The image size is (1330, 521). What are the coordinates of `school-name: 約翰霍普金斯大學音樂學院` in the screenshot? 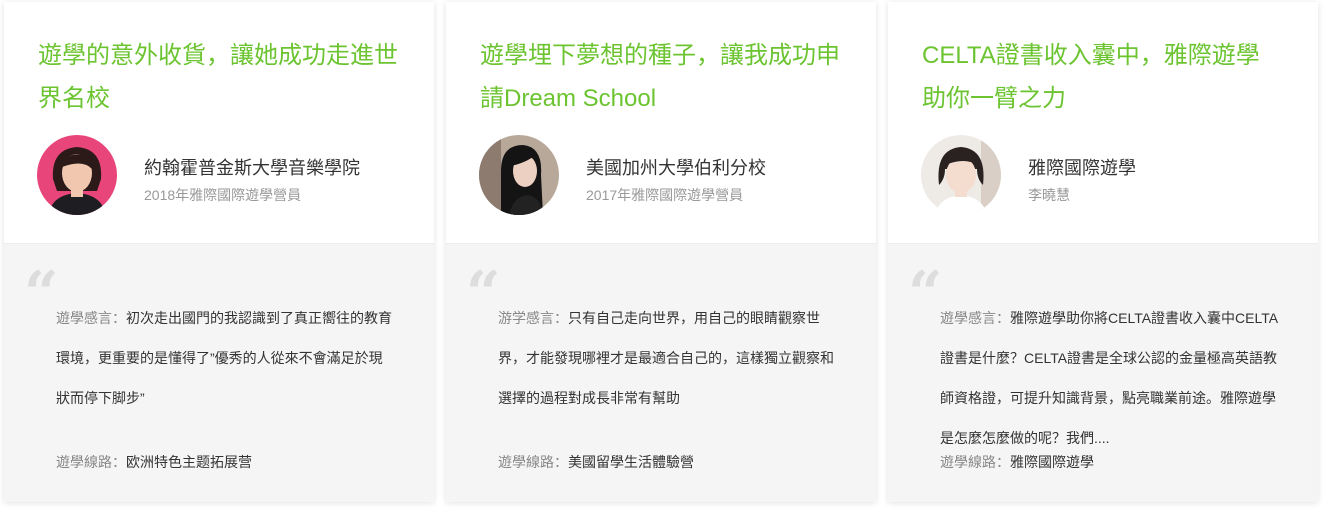 It's located at (252, 168).